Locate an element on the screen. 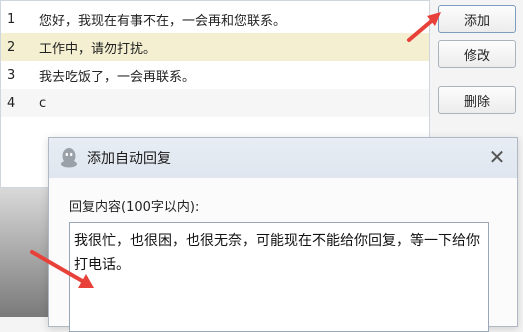 This screenshot has height=332, width=523. list-item-text: c is located at coordinates (43, 103).